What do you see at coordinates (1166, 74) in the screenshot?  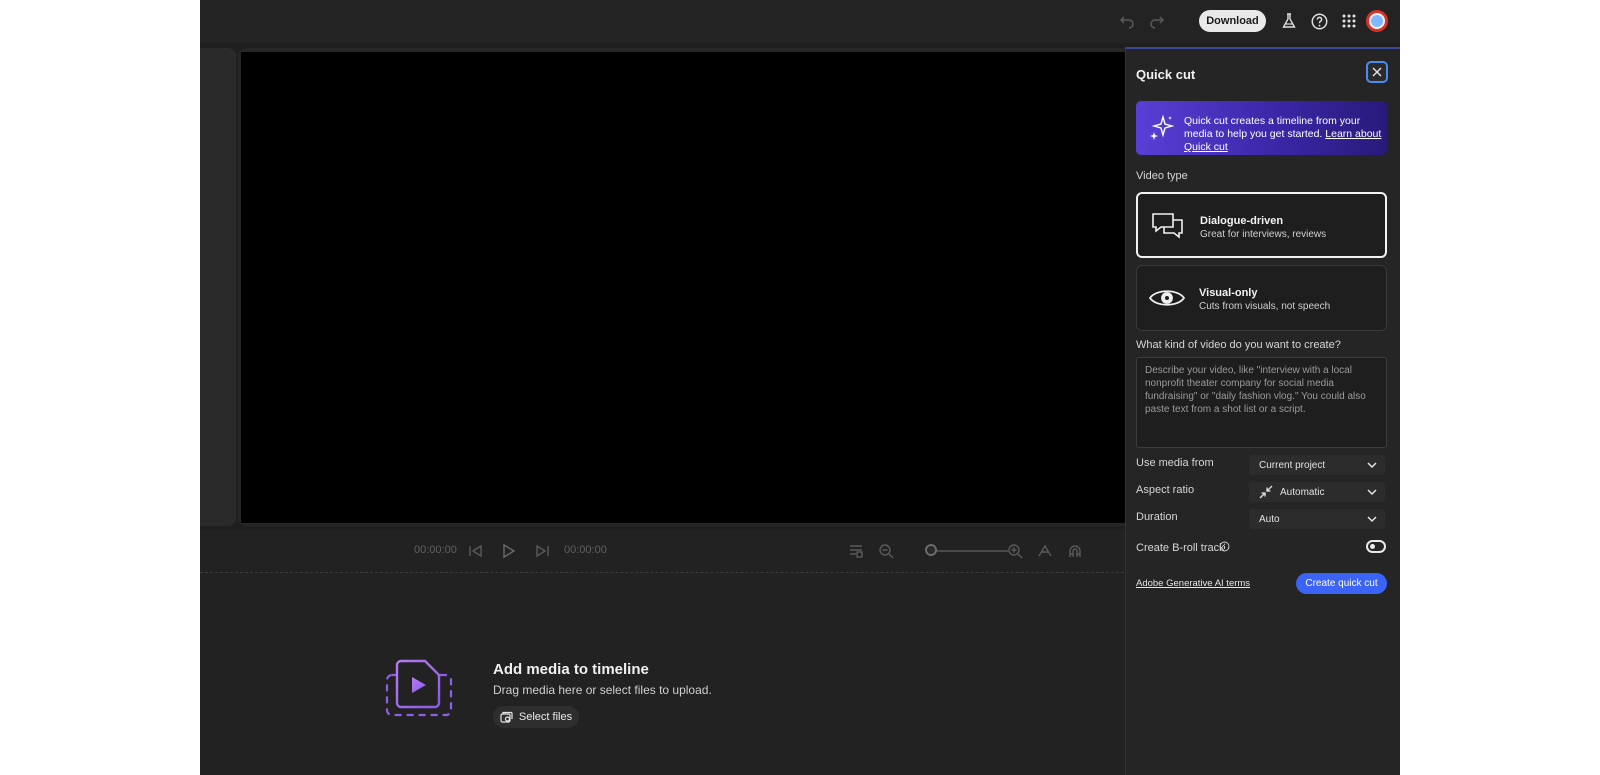 I see `panel-title: Quick cut` at bounding box center [1166, 74].